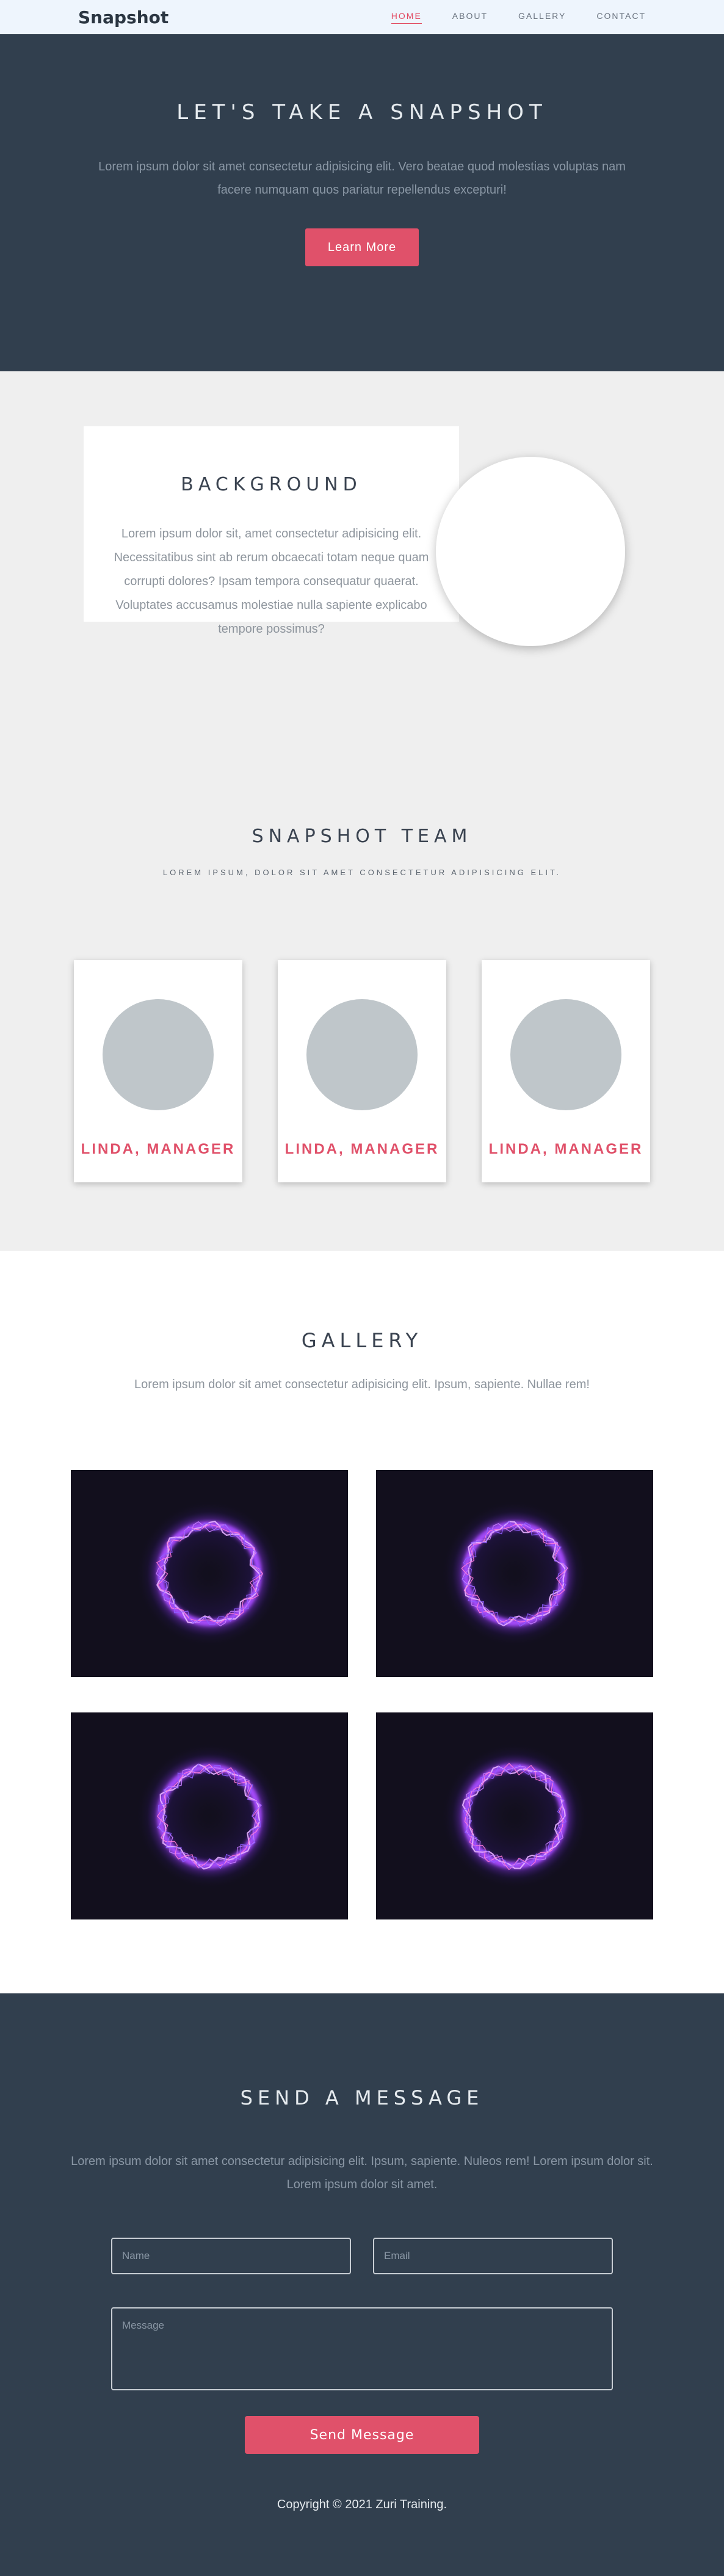  I want to click on brand-logo: Snapshot, so click(123, 17).